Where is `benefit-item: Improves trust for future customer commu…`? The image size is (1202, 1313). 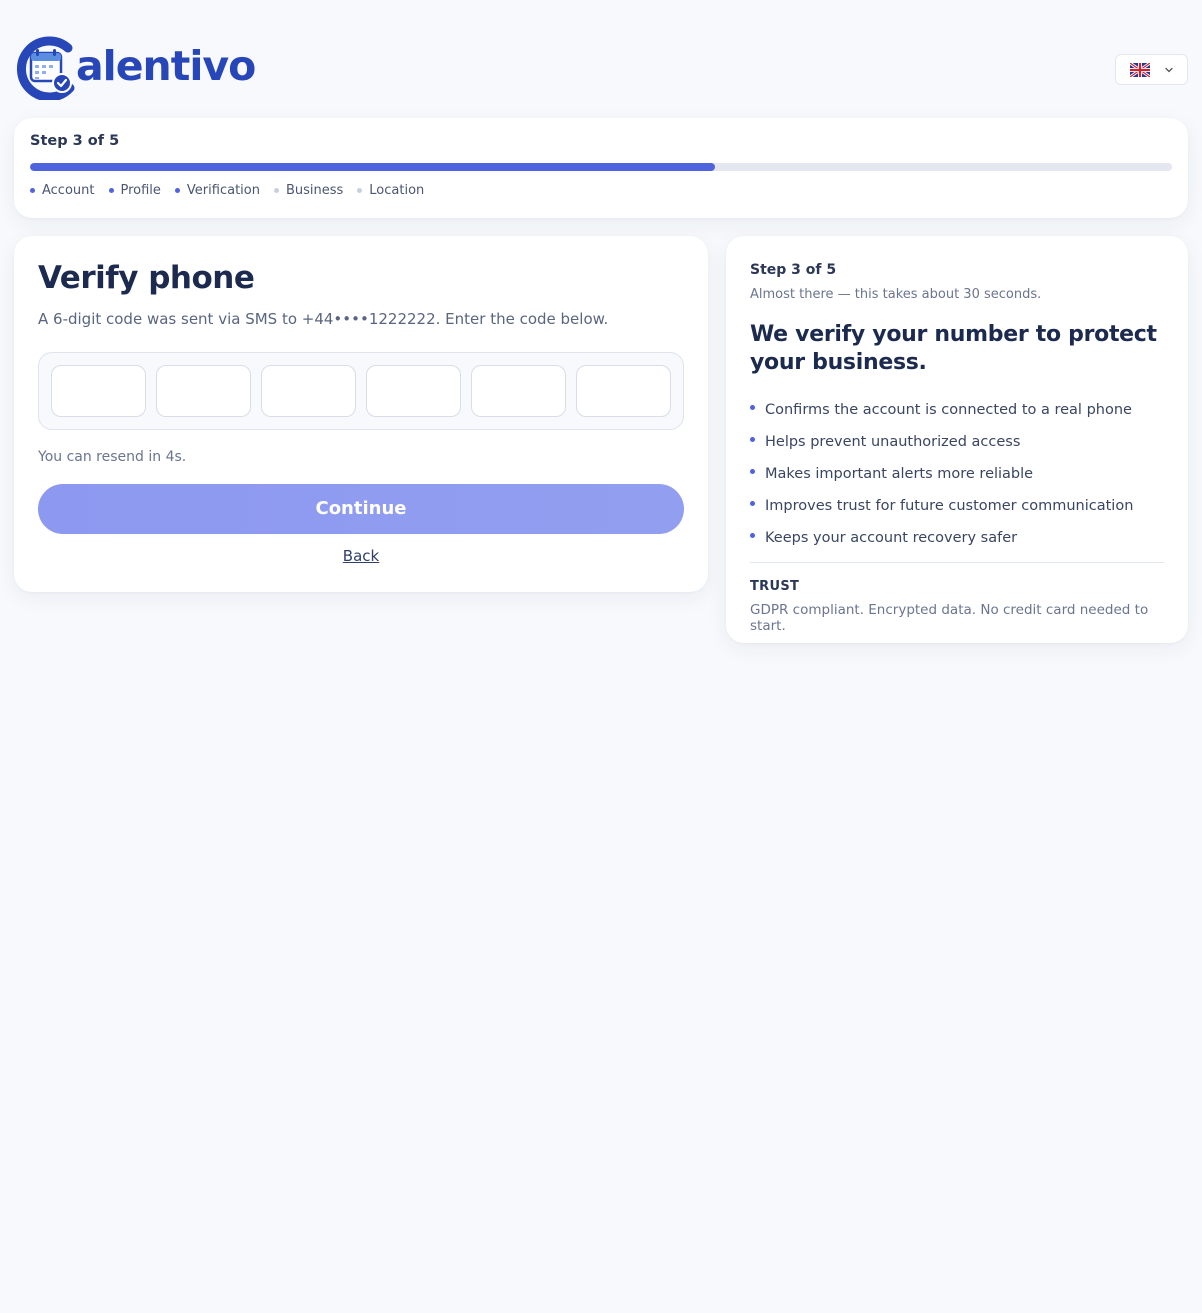
benefit-item: Improves trust for future customer commu… is located at coordinates (941, 506).